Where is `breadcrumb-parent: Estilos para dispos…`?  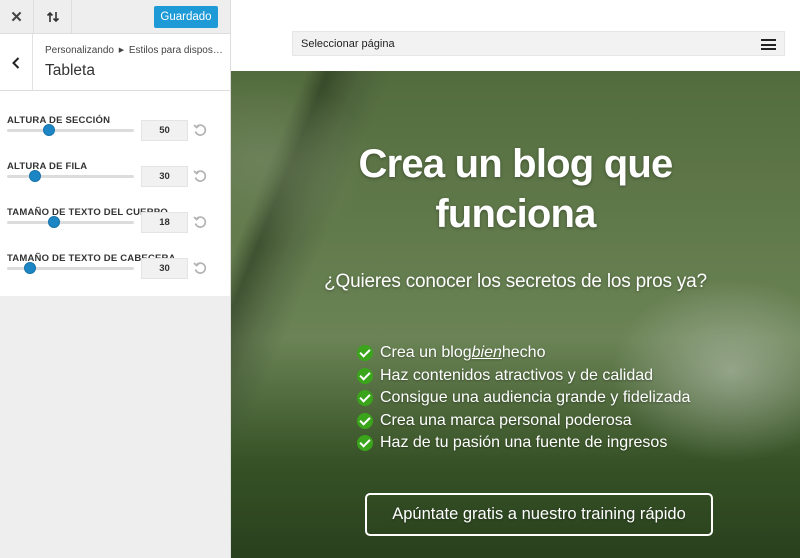 breadcrumb-parent: Estilos para dispos… is located at coordinates (175, 50).